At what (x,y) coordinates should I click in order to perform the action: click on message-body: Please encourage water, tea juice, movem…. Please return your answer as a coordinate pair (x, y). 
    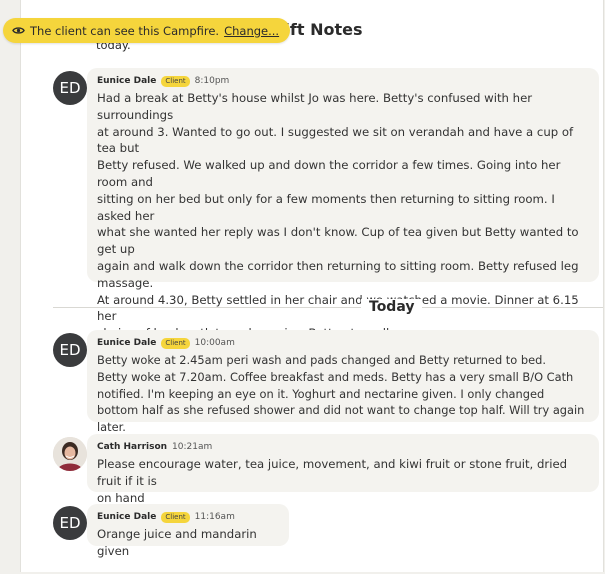
    Looking at the image, I should click on (332, 481).